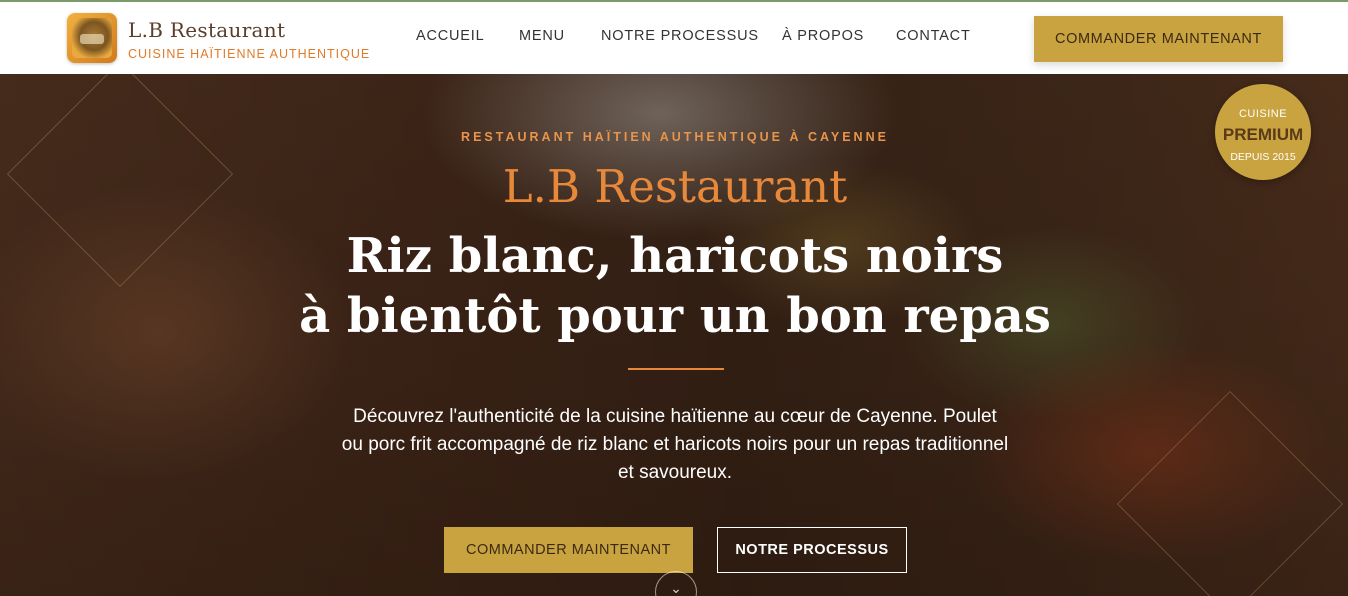 This screenshot has width=1348, height=596. What do you see at coordinates (1263, 114) in the screenshot?
I see `badge-line1: CUISINE` at bounding box center [1263, 114].